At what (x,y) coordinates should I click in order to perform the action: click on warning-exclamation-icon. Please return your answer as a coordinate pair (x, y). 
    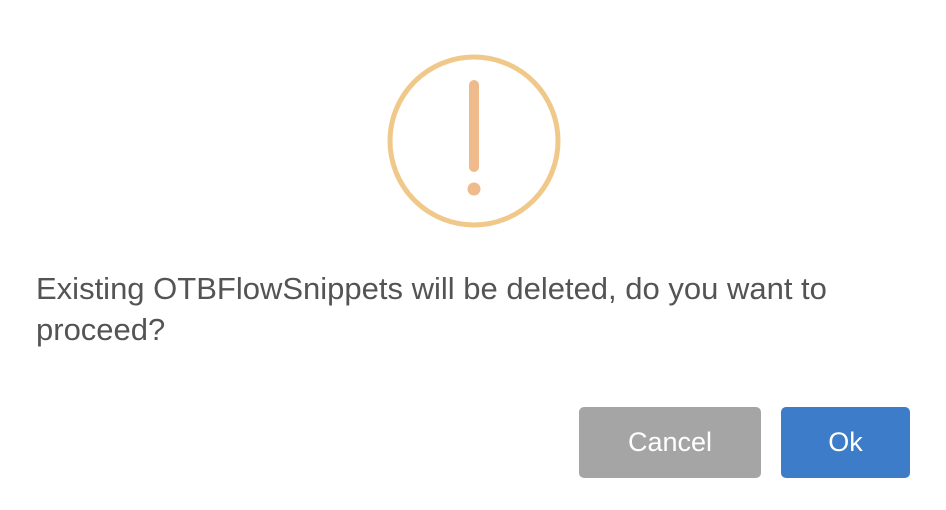
    Looking at the image, I should click on (474, 141).